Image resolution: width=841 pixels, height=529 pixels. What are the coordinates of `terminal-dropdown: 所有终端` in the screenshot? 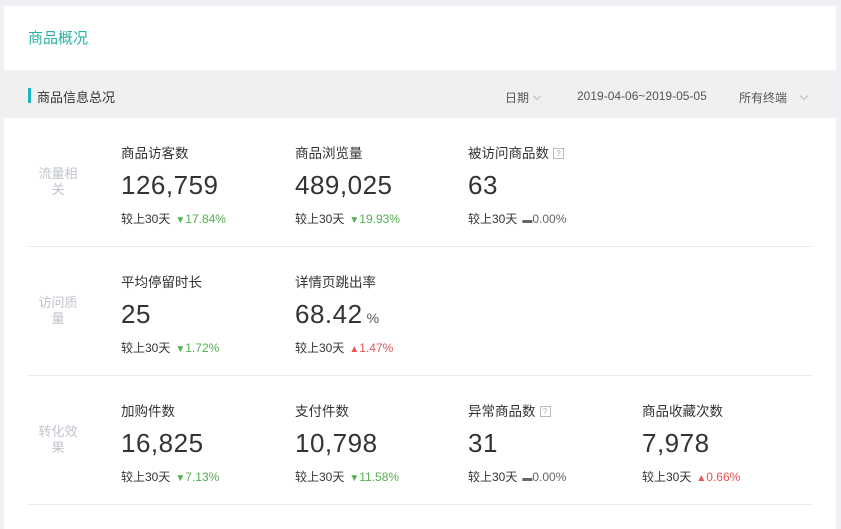 It's located at (774, 97).